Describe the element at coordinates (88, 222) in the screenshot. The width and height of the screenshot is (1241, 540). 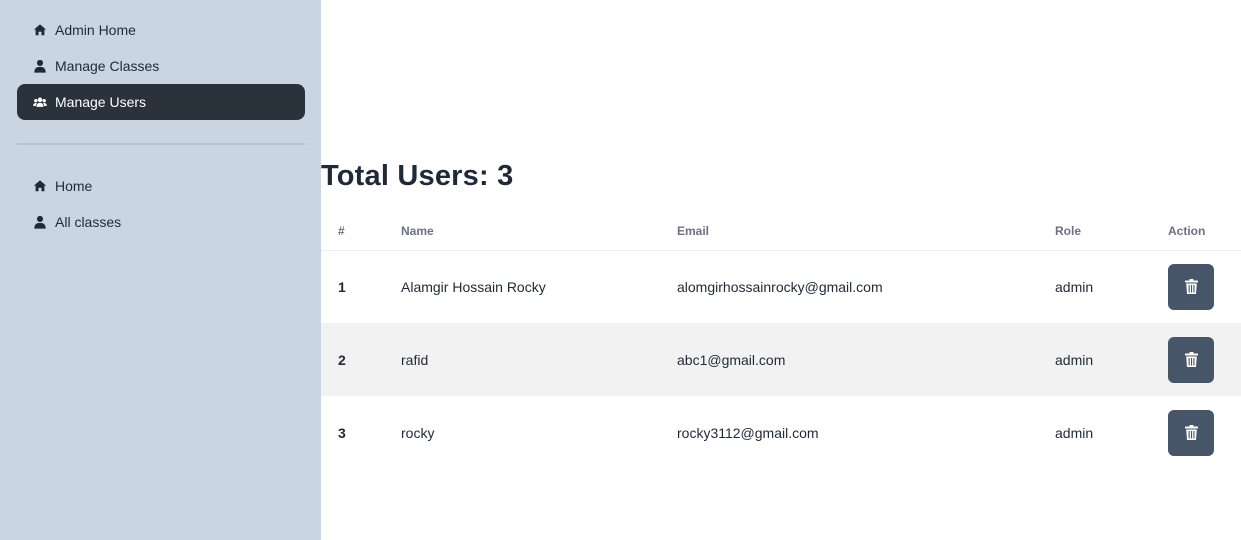
I see `nav-item-label: All classes` at that location.